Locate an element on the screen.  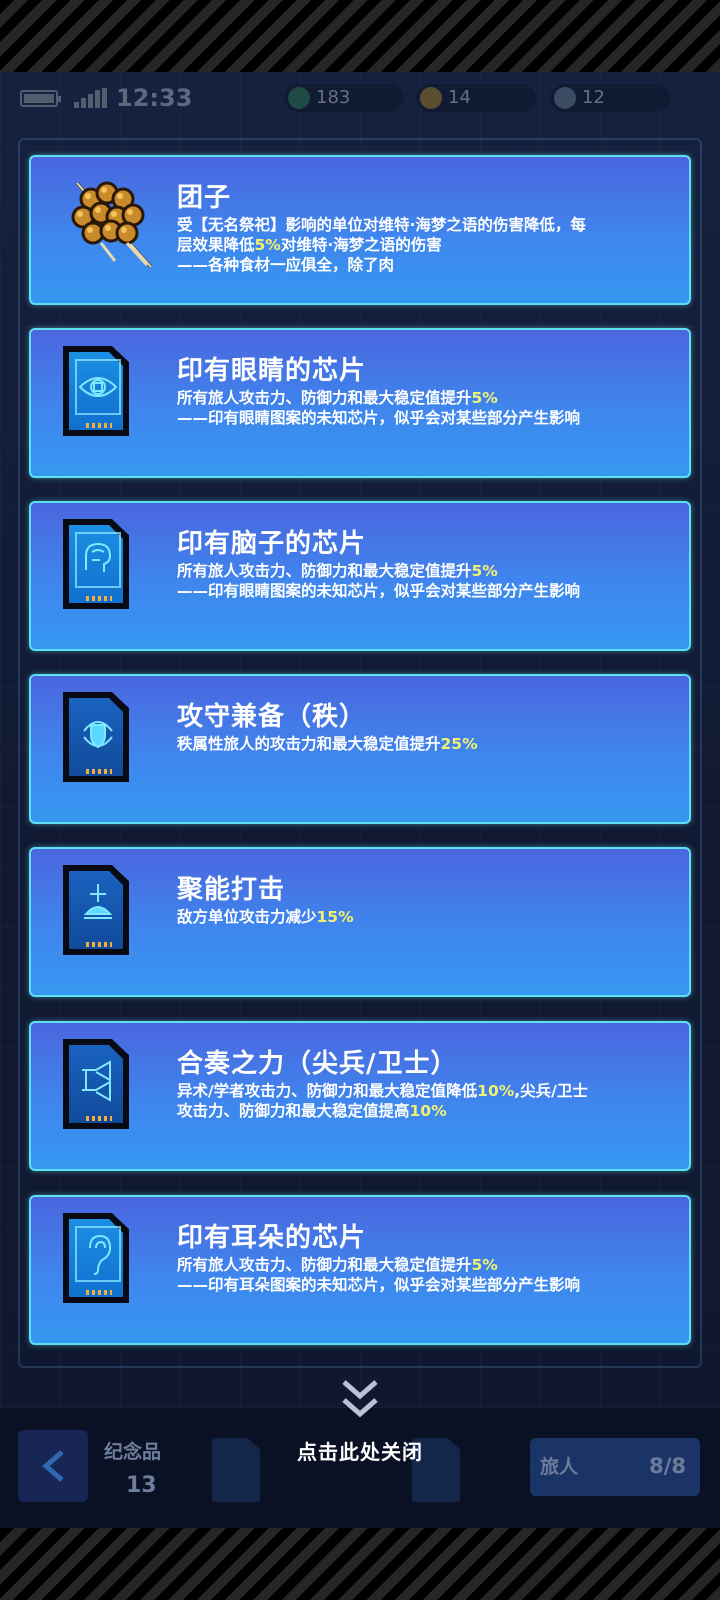
card-description: 敌方单位攻击力减少15% is located at coordinates (431, 917).